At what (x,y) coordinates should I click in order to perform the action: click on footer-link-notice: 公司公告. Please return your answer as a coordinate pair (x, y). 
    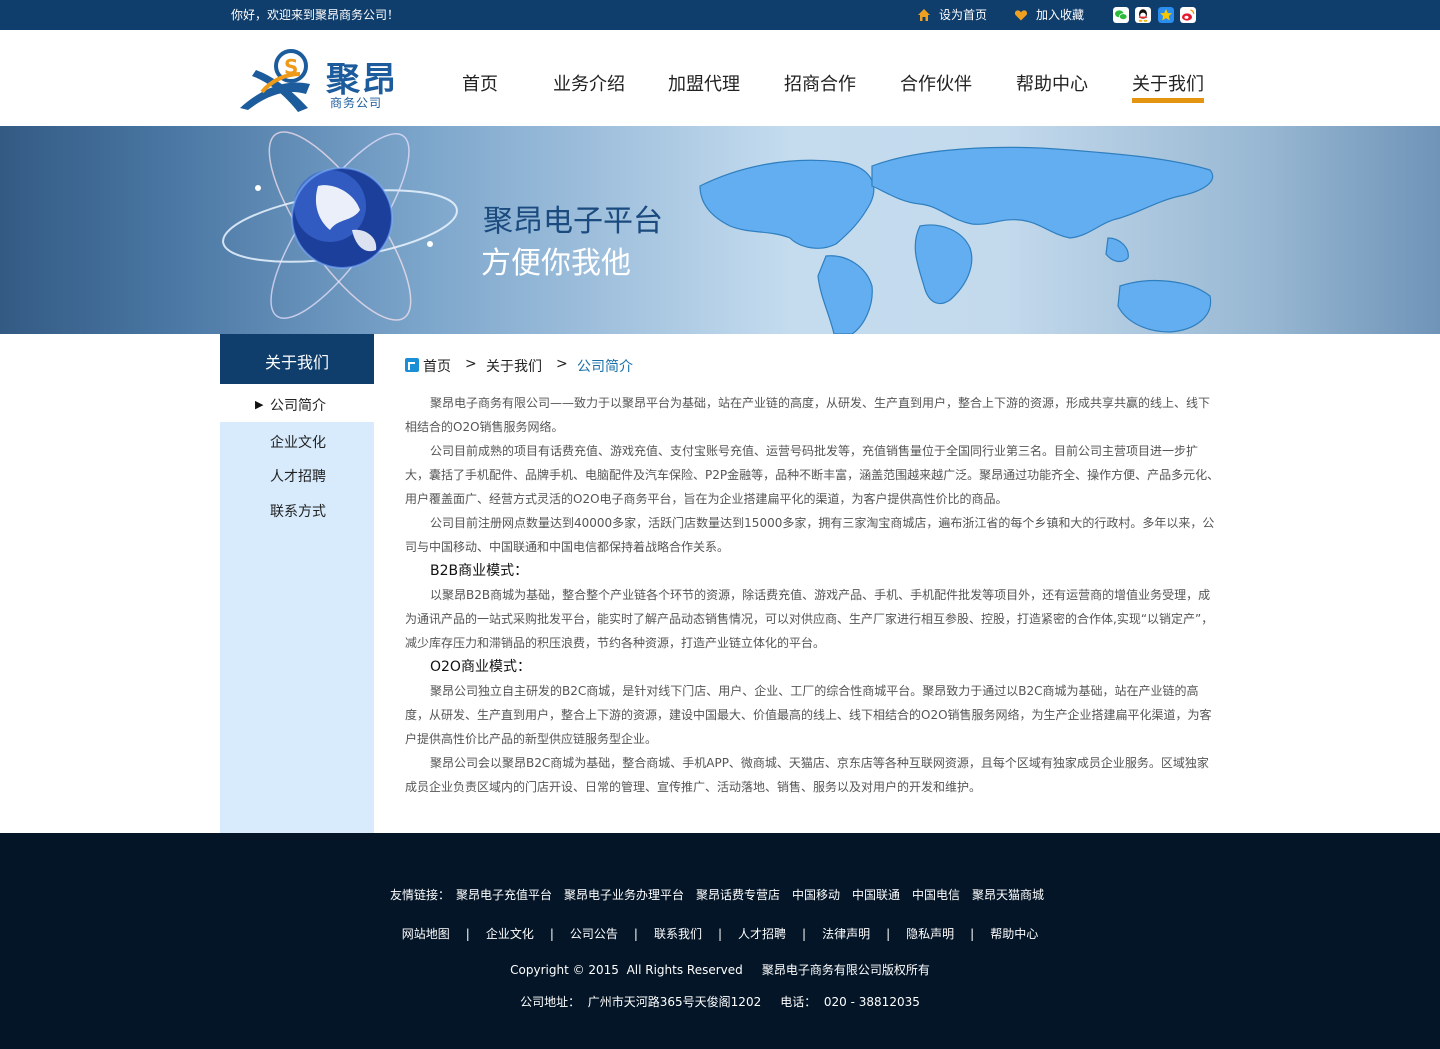
    Looking at the image, I should click on (594, 933).